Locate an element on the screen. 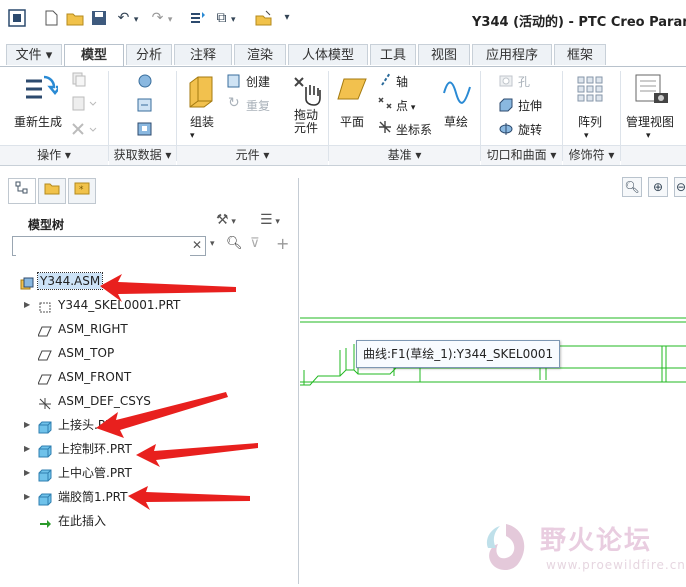 The width and height of the screenshot is (686, 587). annotation-arrows is located at coordinates (177, 392).